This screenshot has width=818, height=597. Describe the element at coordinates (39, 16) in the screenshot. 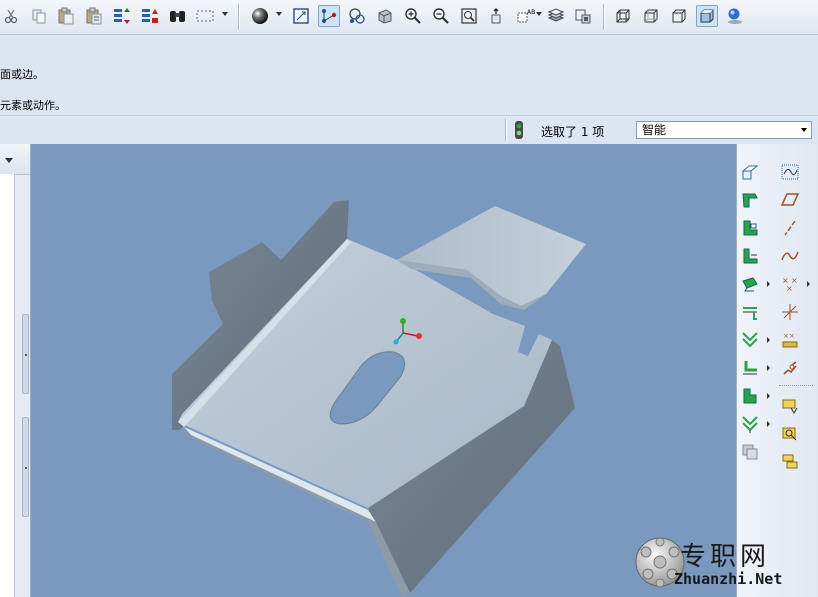

I see `copy-icon` at that location.